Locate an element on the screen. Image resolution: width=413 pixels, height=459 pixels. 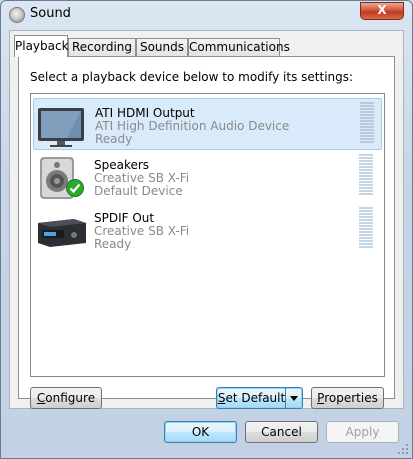
tab-playback: Playback is located at coordinates (41, 46).